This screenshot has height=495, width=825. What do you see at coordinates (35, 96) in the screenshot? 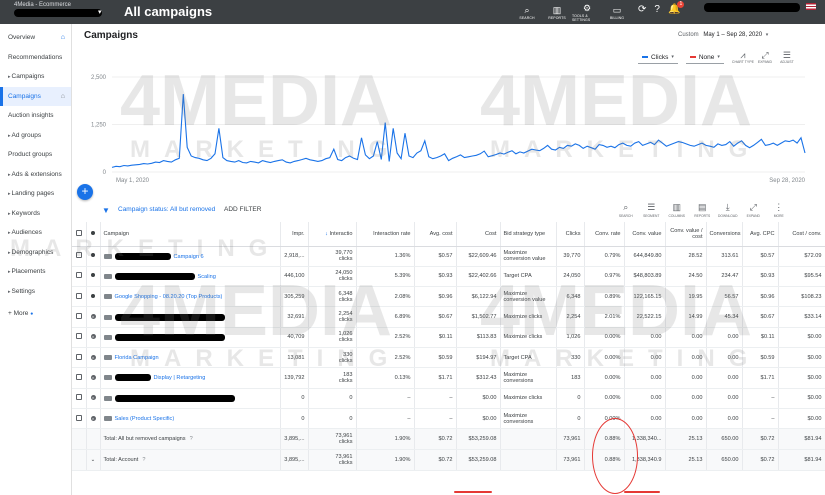
I see `sidebar-item-campaigns: Campaigns ⌂` at bounding box center [35, 96].